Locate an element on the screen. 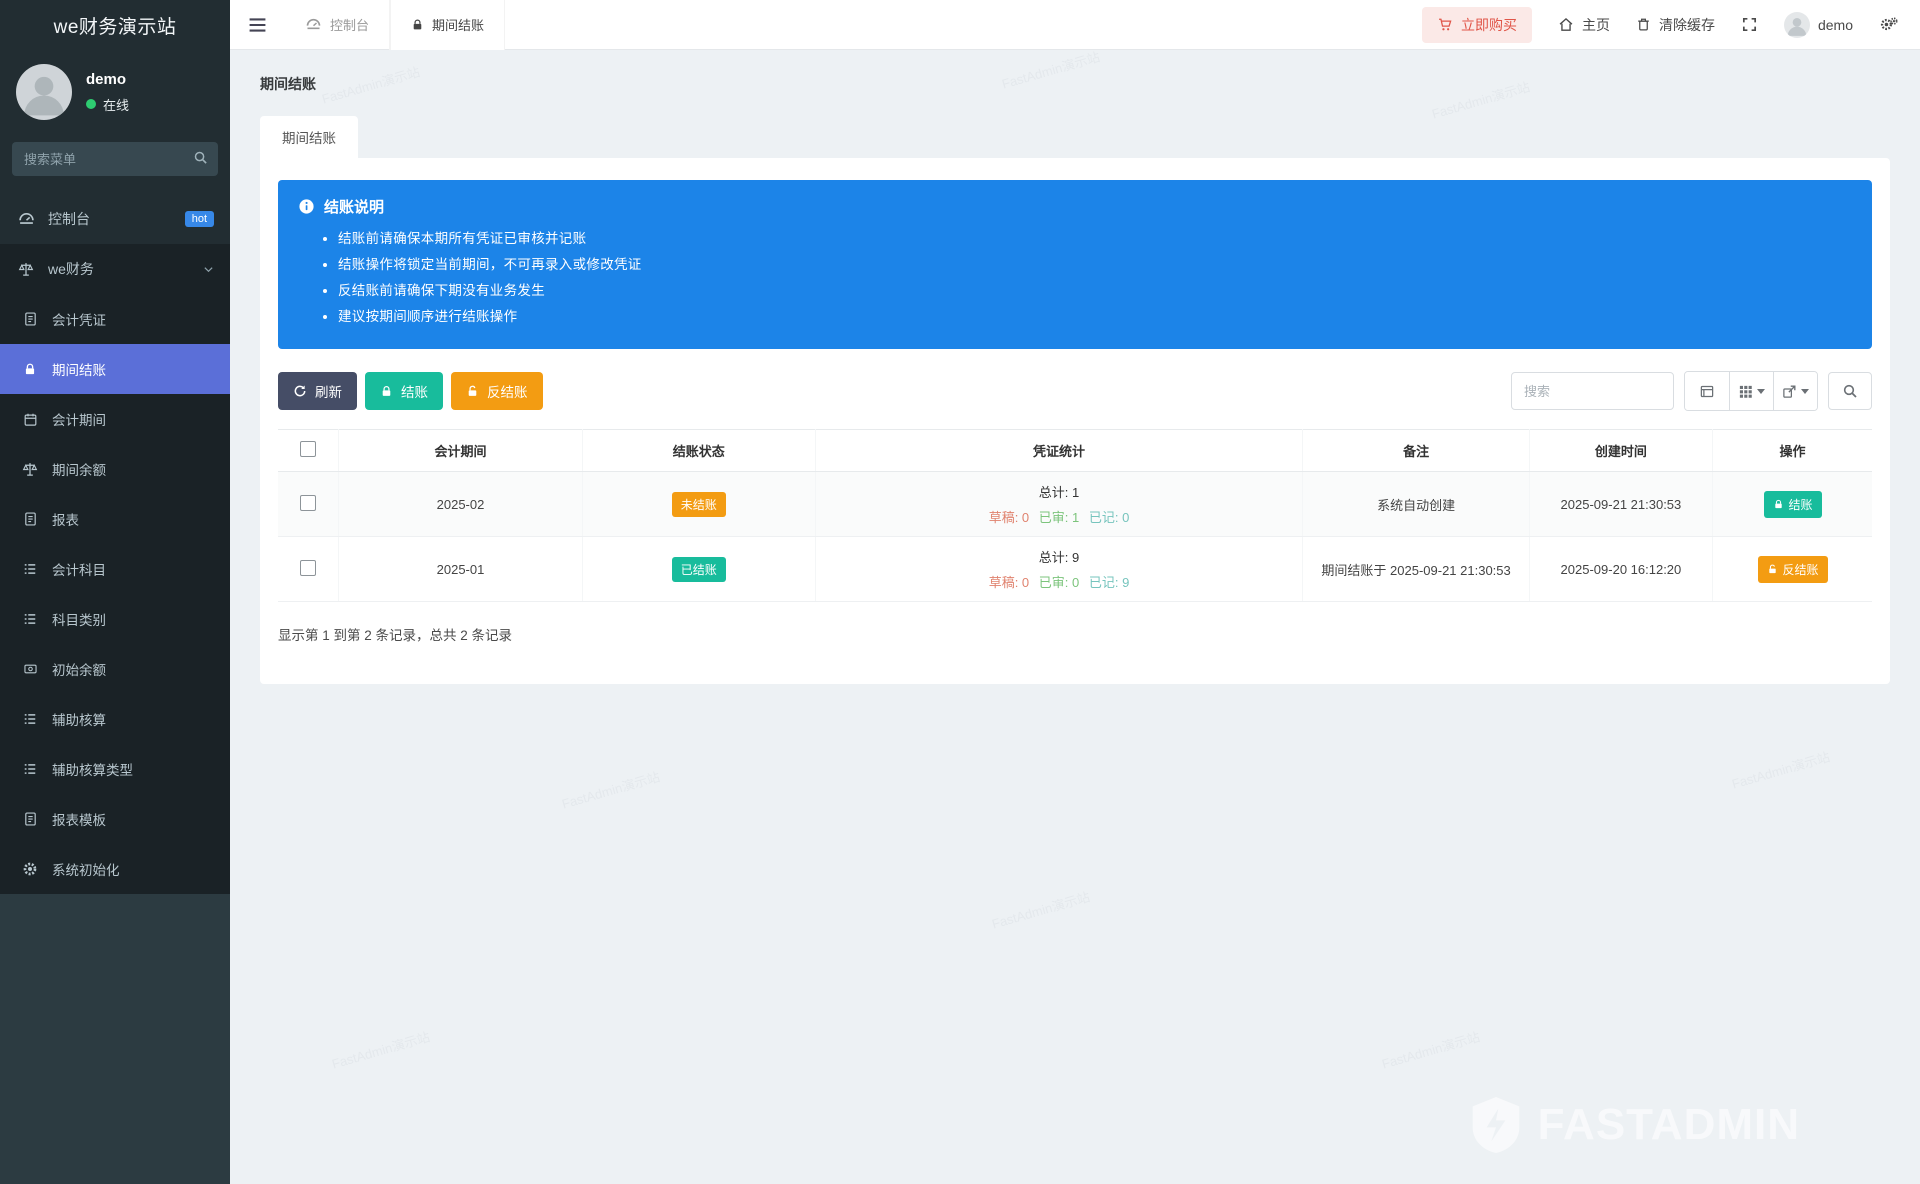 The image size is (1920, 1184). sidebar-item-subjects: 会计科目 is located at coordinates (115, 569).